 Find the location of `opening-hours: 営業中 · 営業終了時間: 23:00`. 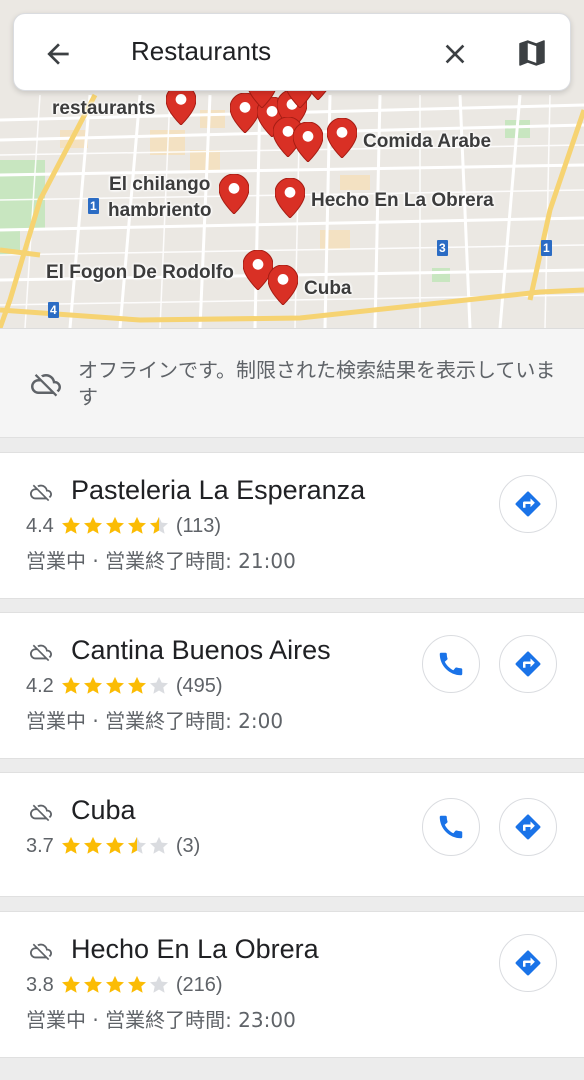

opening-hours: 営業中 · 営業終了時間: 23:00 is located at coordinates (161, 1020).